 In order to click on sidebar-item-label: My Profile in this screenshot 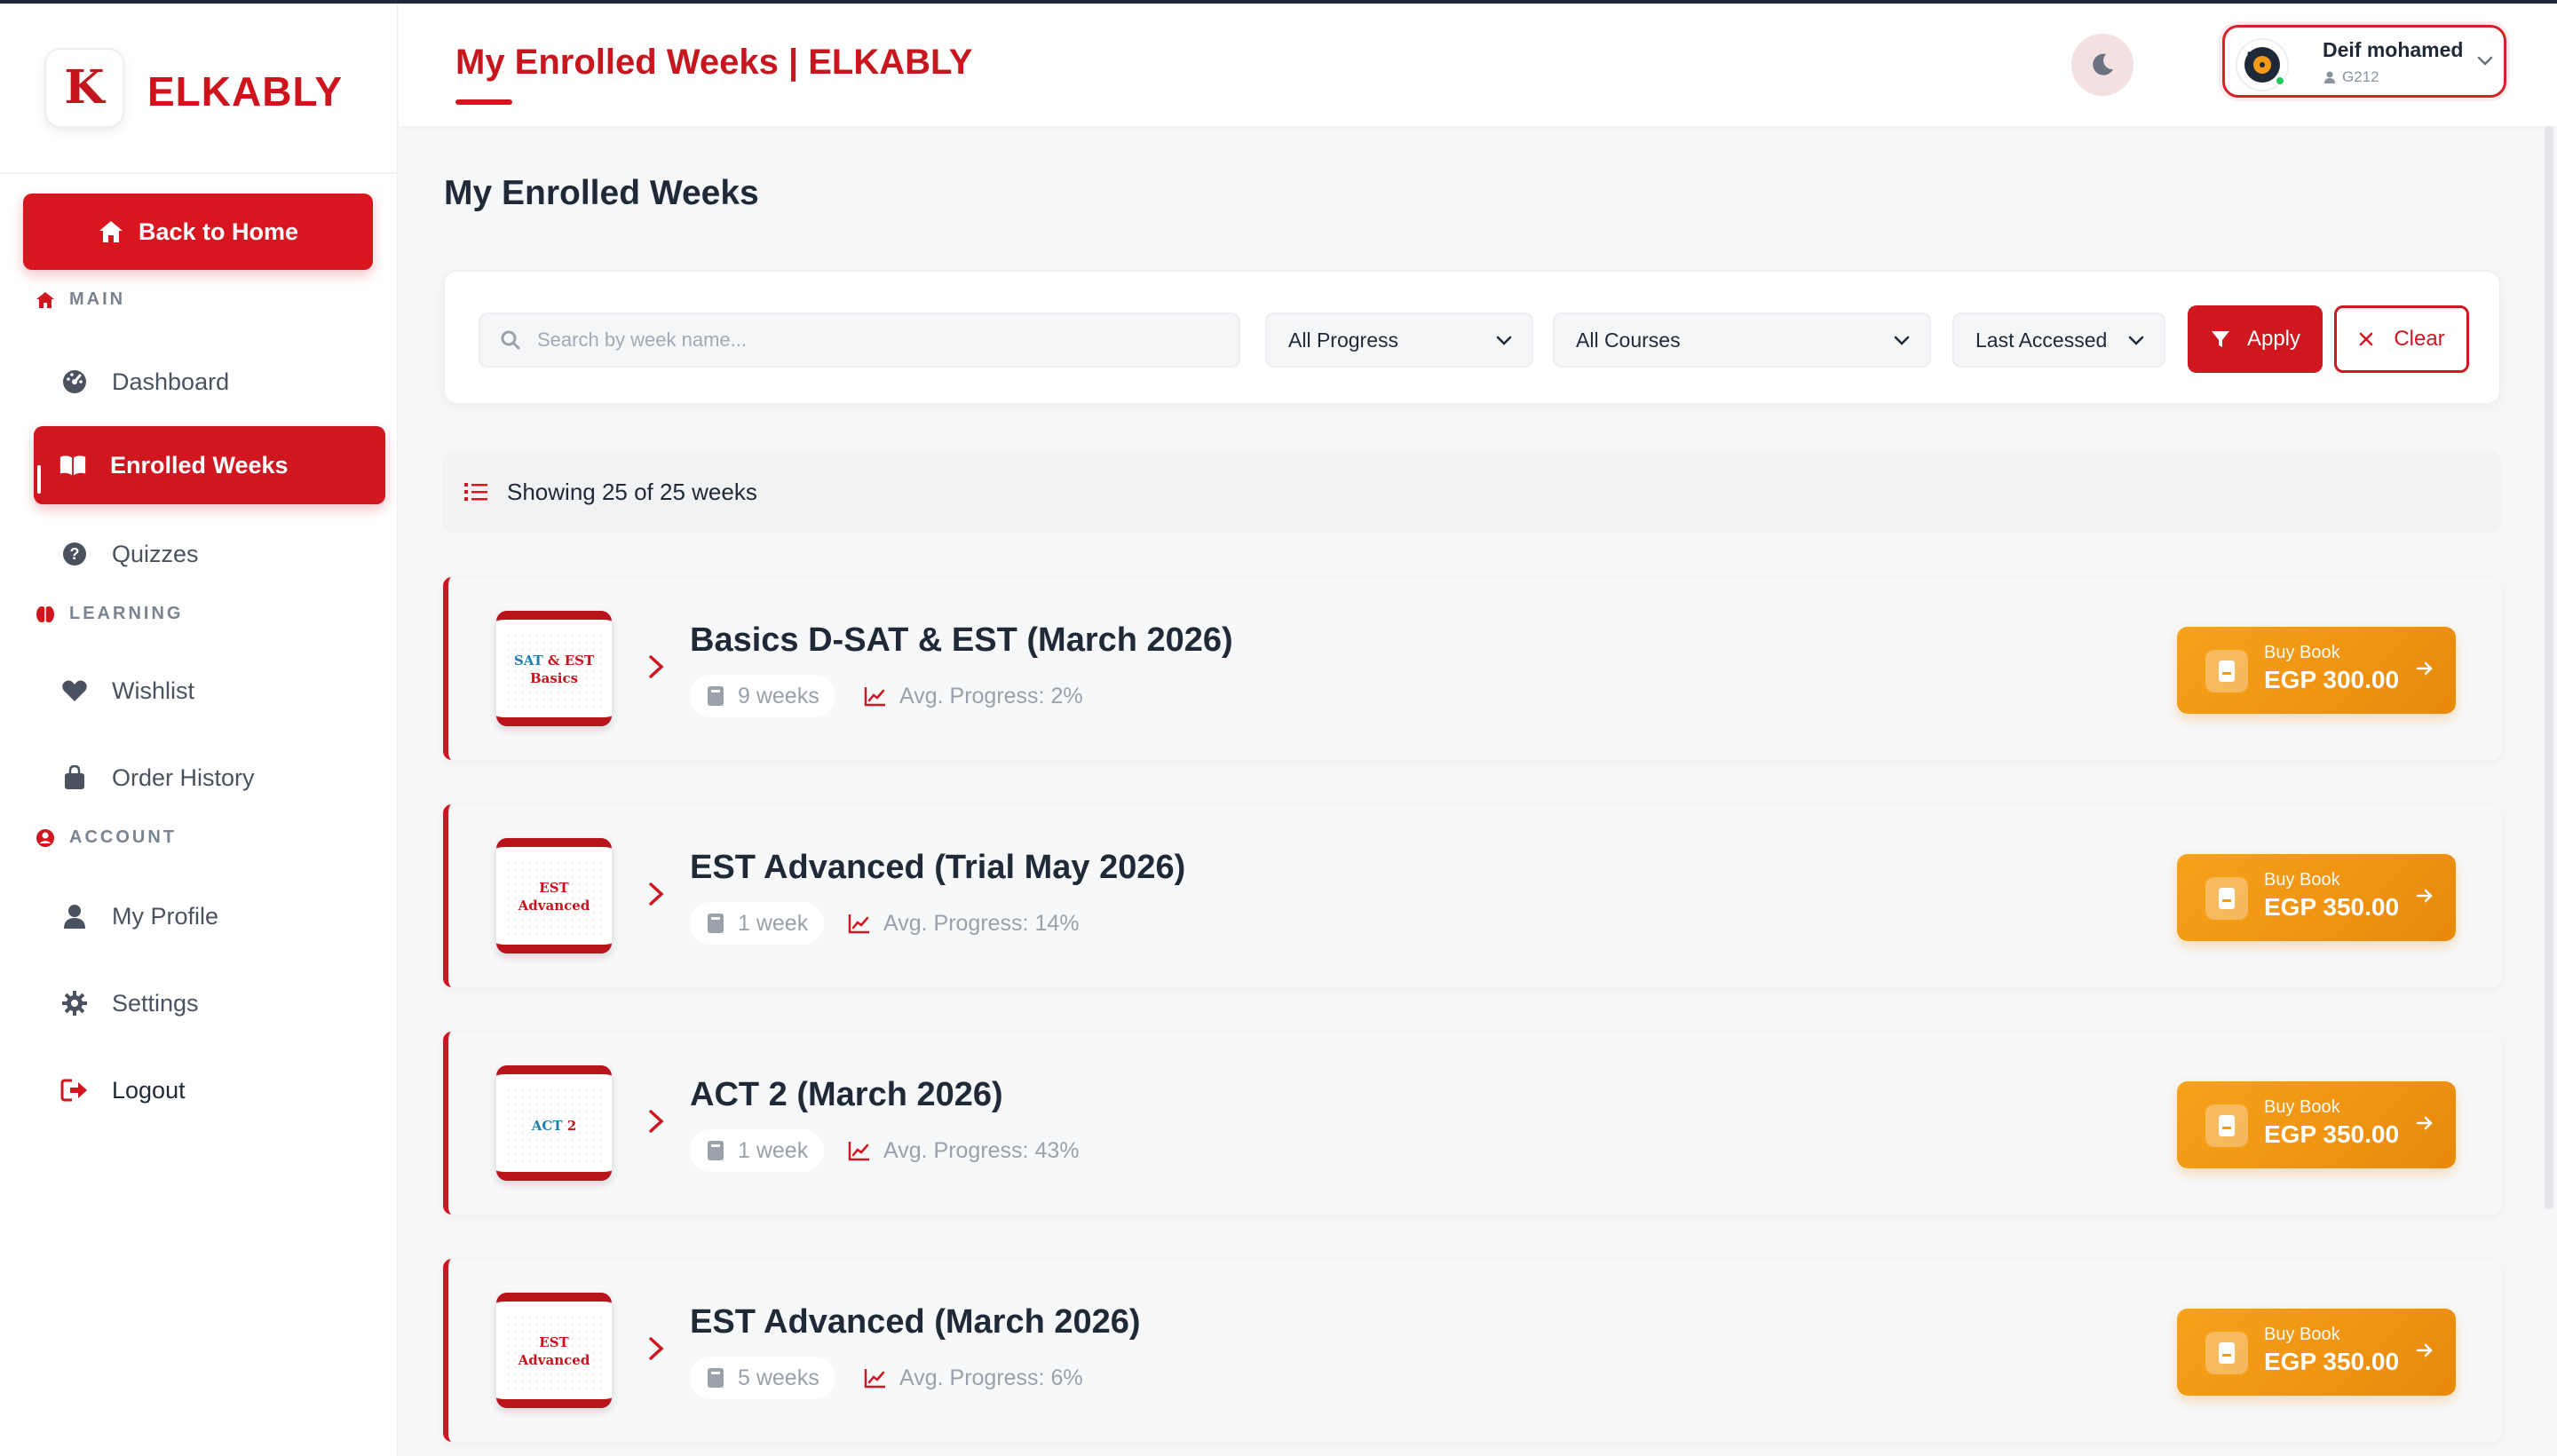, I will do `click(165, 916)`.